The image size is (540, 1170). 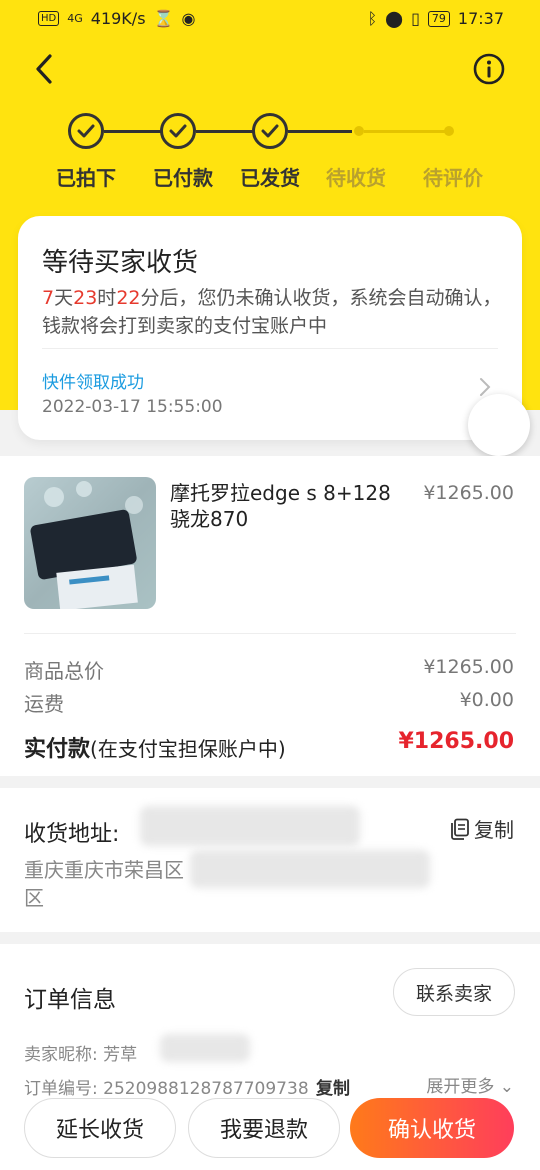 What do you see at coordinates (270, 19) in the screenshot?
I see `status-bar: HD 4G 419K/s ⌛ ◉ ᛒ ⬤ ▯ 79 17:37` at bounding box center [270, 19].